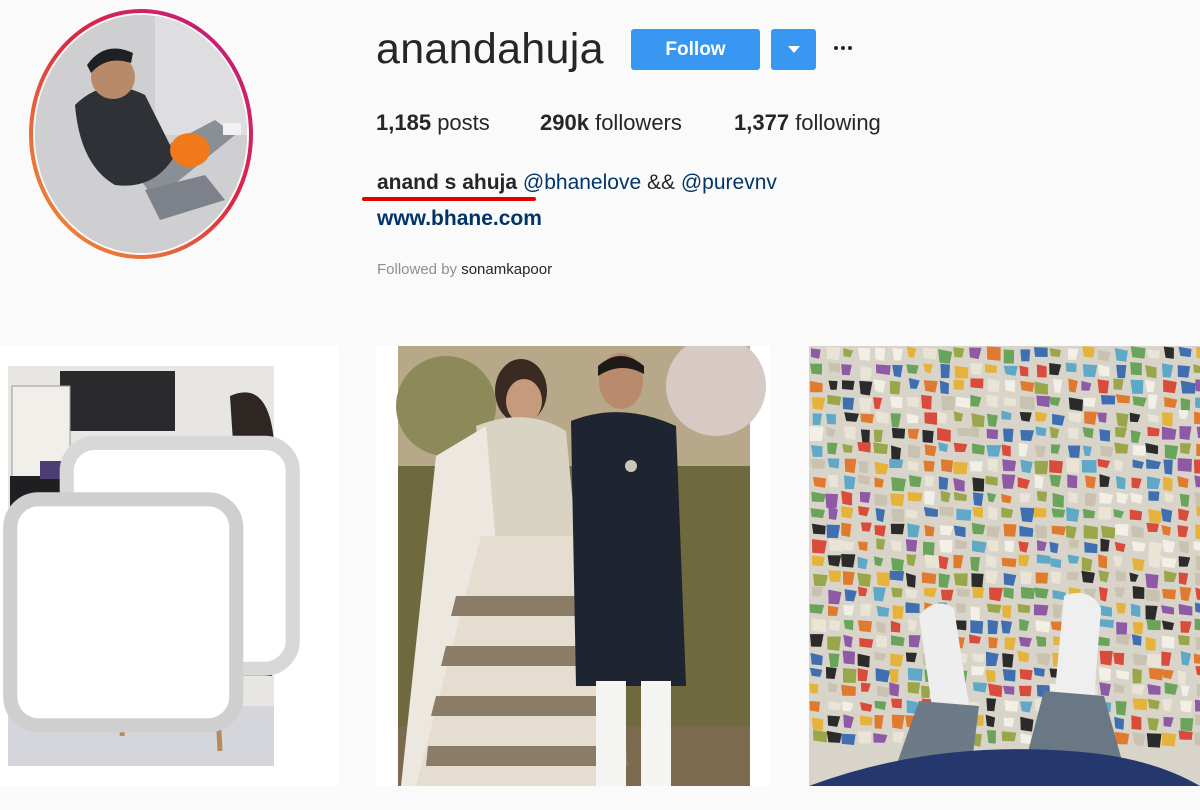  What do you see at coordinates (433, 123) in the screenshot?
I see `posts-count: 1,185 posts` at bounding box center [433, 123].